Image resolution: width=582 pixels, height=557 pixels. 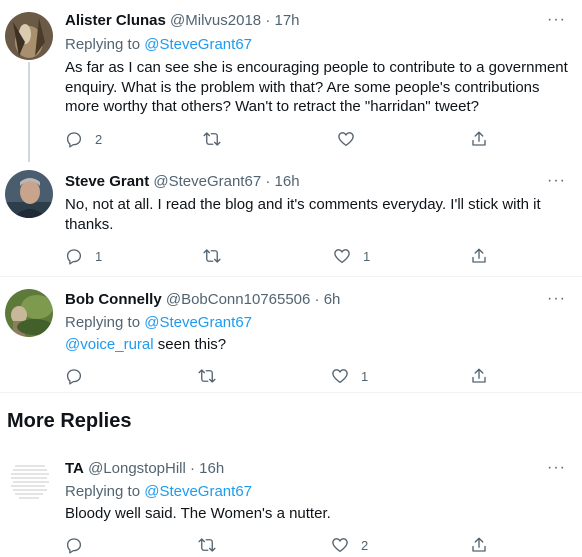 I want to click on like-button: 2, so click(x=349, y=545).